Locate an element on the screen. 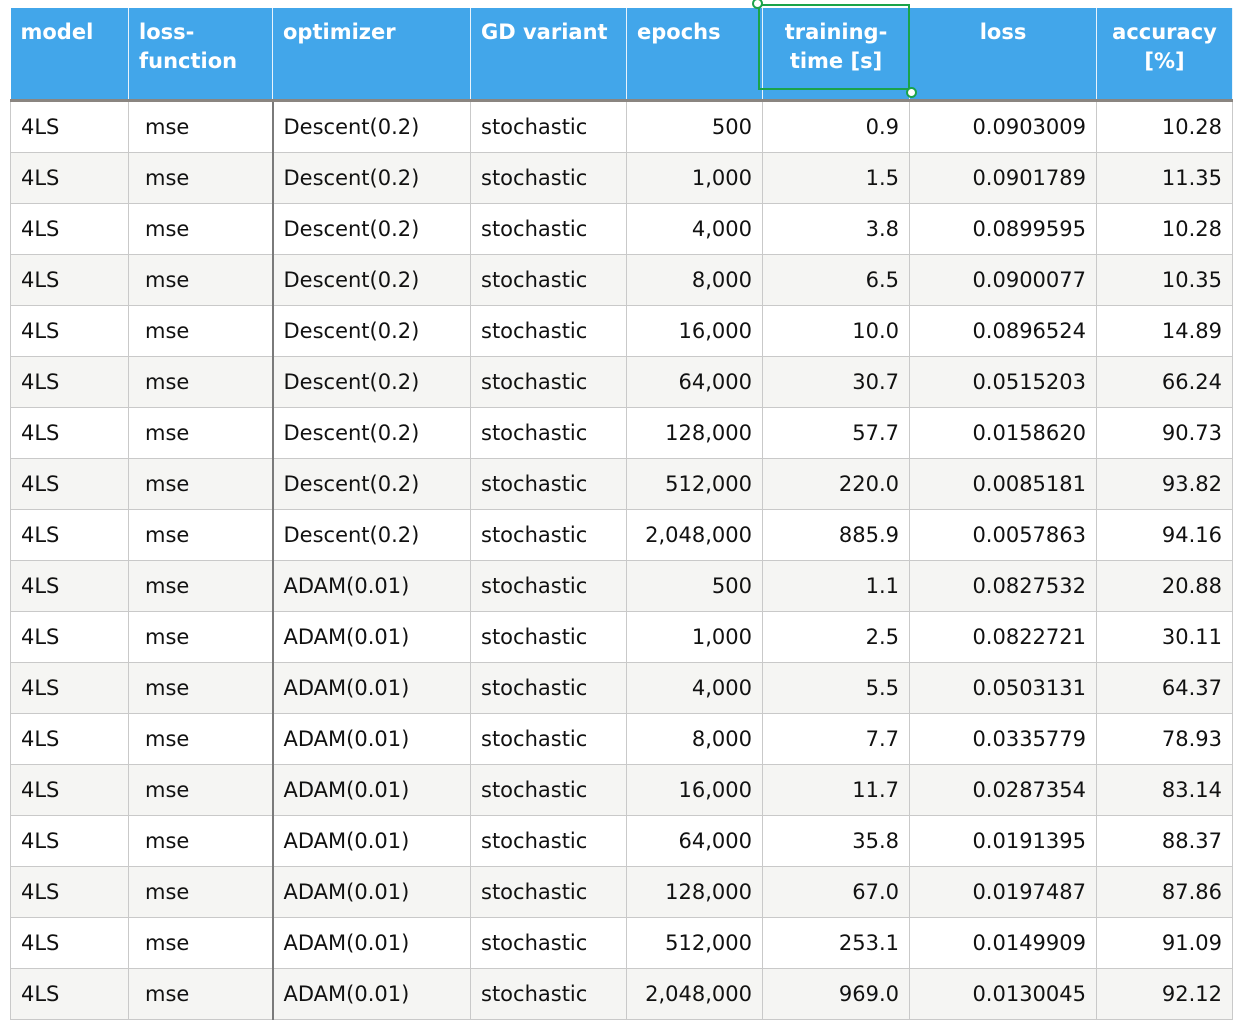 Image resolution: width=1252 pixels, height=1022 pixels. cell-accuracy: 30.11 is located at coordinates (1164, 637).